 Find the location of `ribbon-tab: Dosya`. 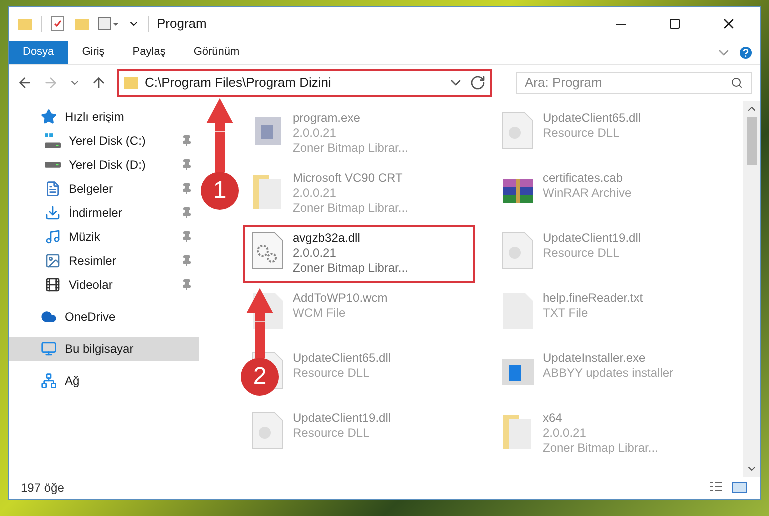

ribbon-tab: Dosya is located at coordinates (38, 52).